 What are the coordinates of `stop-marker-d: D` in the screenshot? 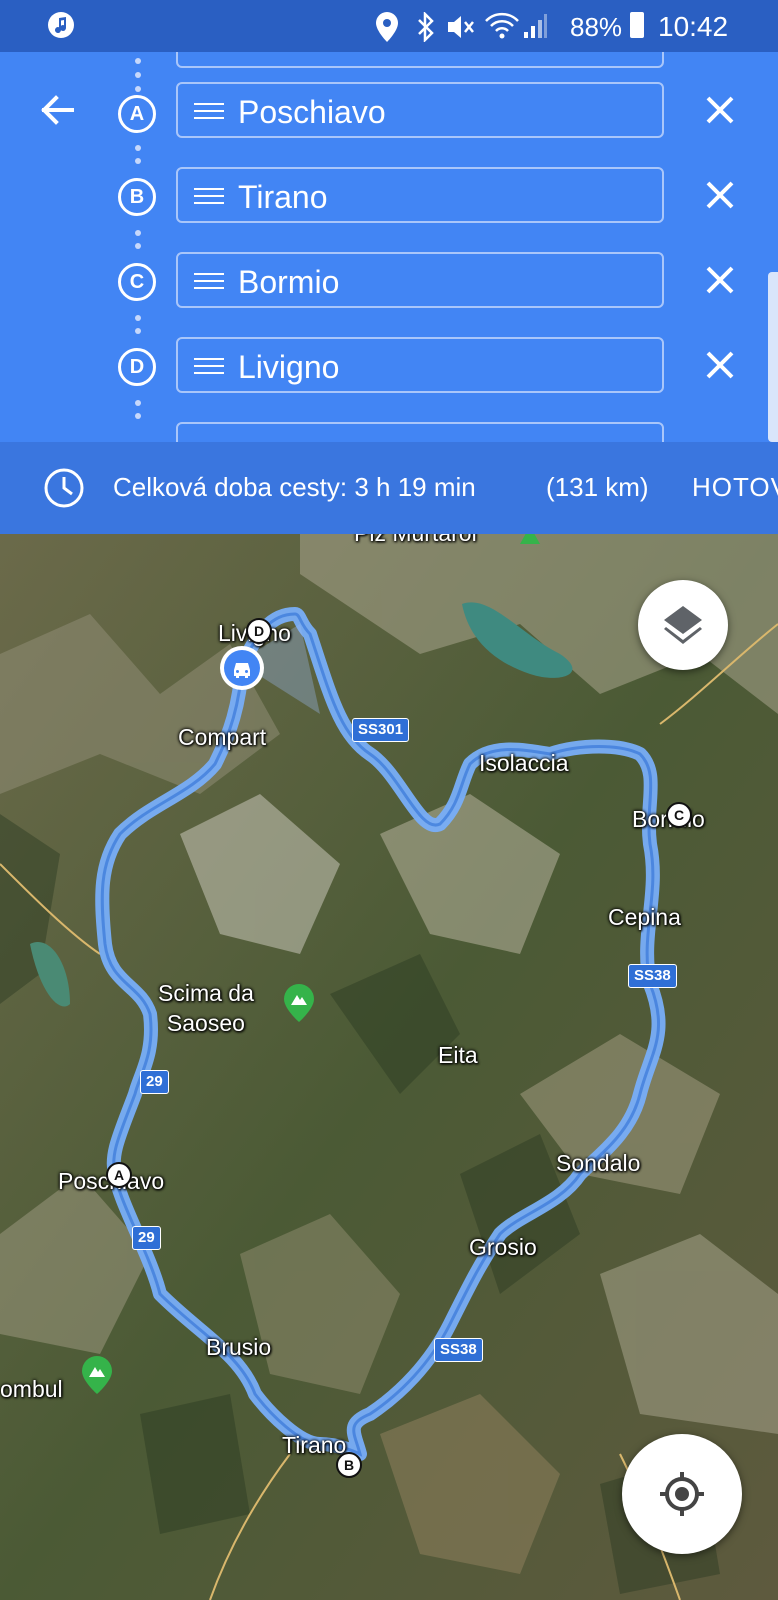 It's located at (137, 367).